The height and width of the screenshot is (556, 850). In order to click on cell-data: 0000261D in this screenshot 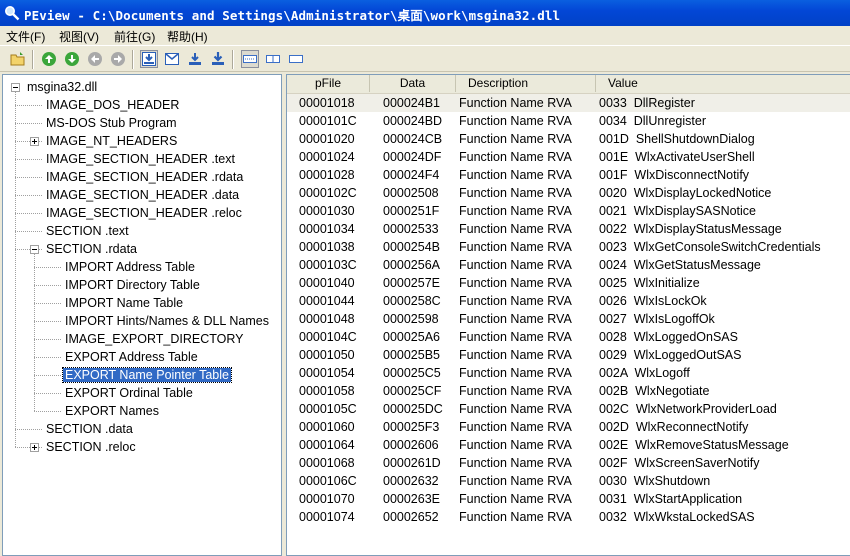, I will do `click(412, 463)`.